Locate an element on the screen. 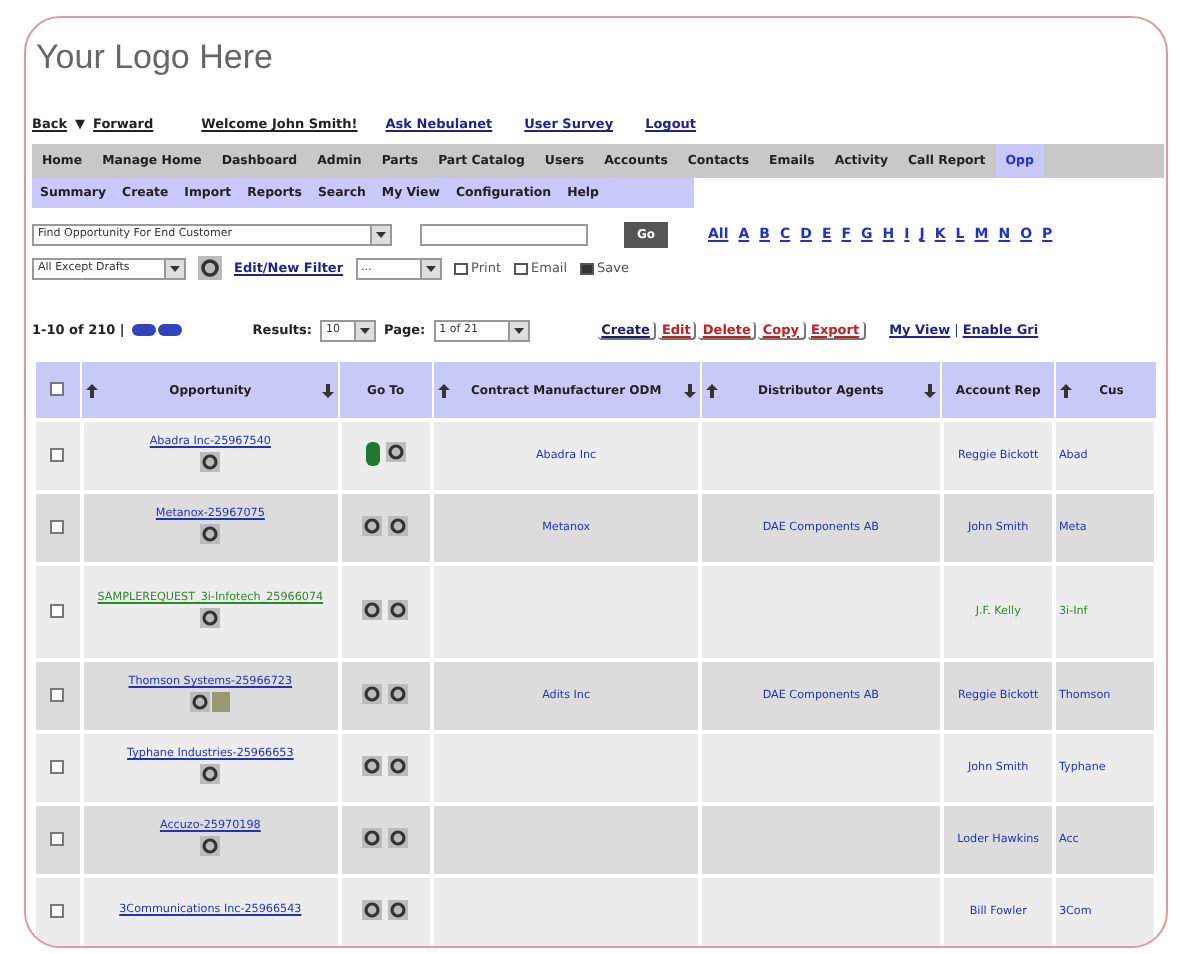  search-field is located at coordinates (504, 234).